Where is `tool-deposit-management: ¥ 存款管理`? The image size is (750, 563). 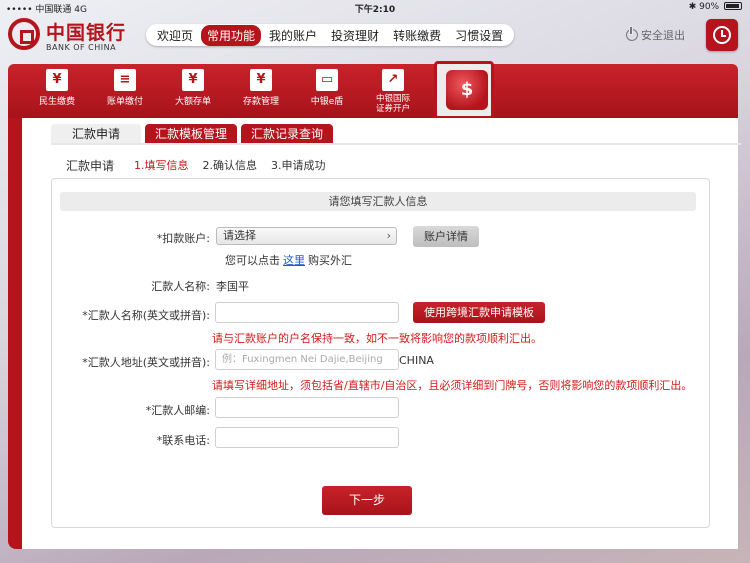 tool-deposit-management: ¥ 存款管理 is located at coordinates (261, 91).